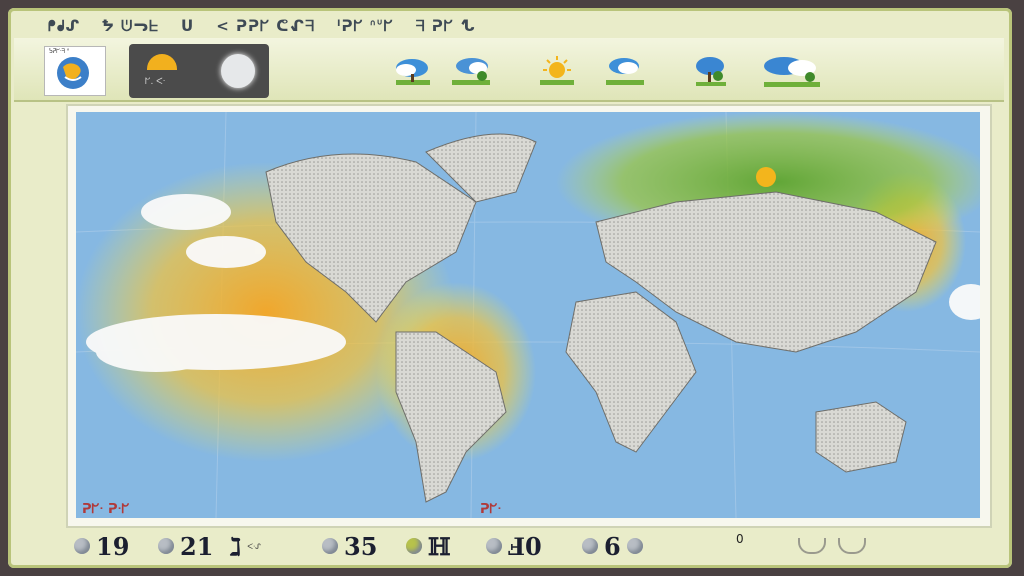 This screenshot has height=576, width=1024. What do you see at coordinates (428, 546) in the screenshot?
I see `stat-item: ℍ` at bounding box center [428, 546].